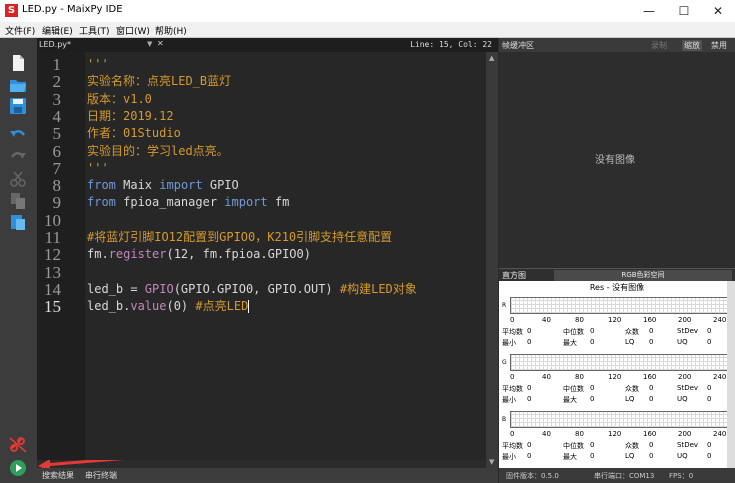  What do you see at coordinates (514, 275) in the screenshot?
I see `histogram-title: 直方图` at bounding box center [514, 275].